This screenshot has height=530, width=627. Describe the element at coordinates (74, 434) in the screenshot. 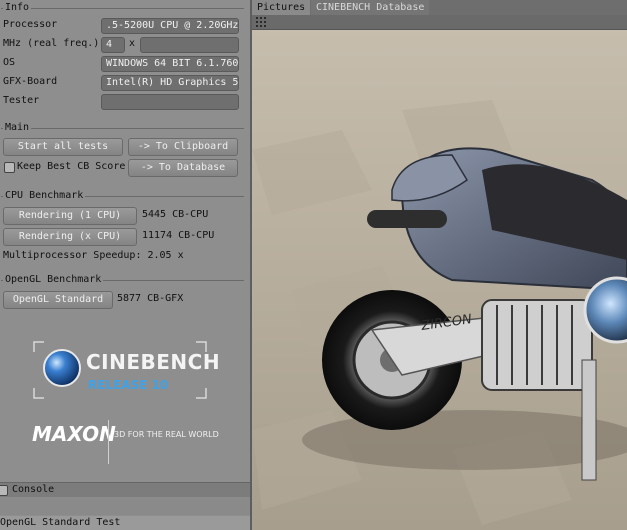

I see `maxon-wordmark: MAXON` at that location.